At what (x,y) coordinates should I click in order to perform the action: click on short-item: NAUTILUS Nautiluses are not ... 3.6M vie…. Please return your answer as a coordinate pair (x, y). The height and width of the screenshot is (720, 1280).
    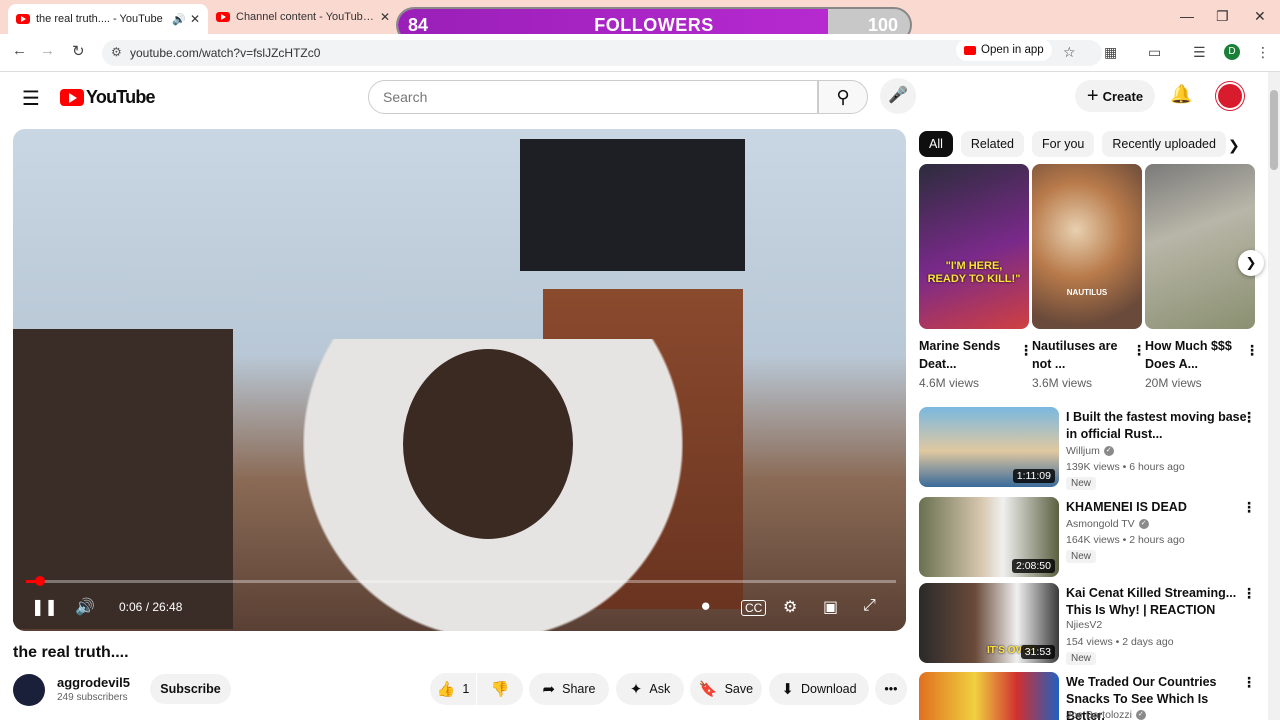
    Looking at the image, I should click on (1089, 277).